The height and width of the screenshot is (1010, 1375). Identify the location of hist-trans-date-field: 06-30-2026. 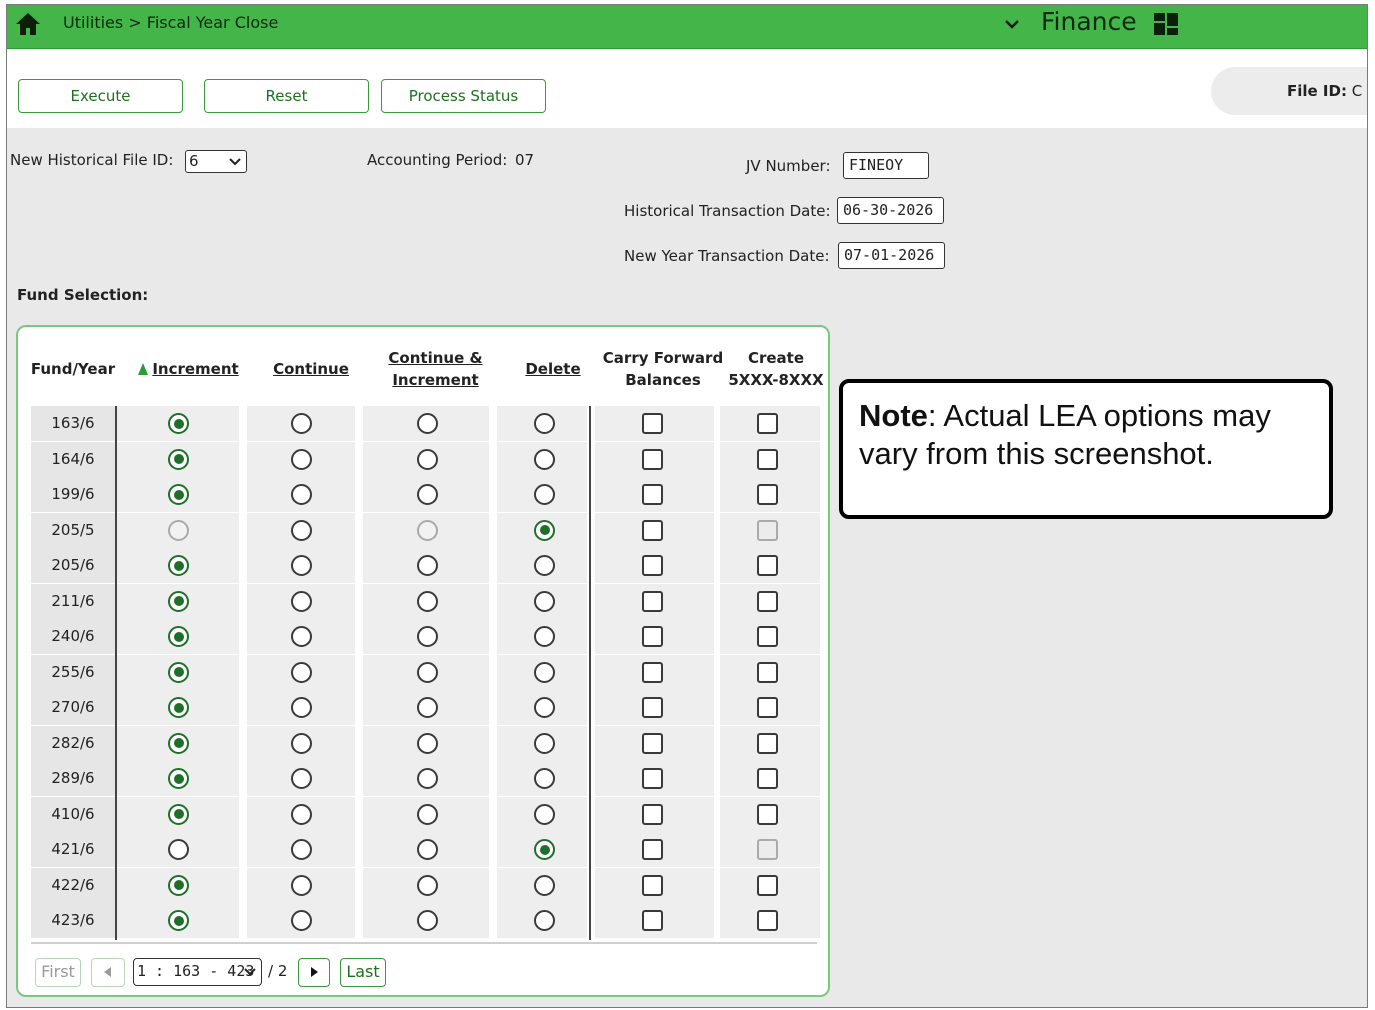
(890, 210).